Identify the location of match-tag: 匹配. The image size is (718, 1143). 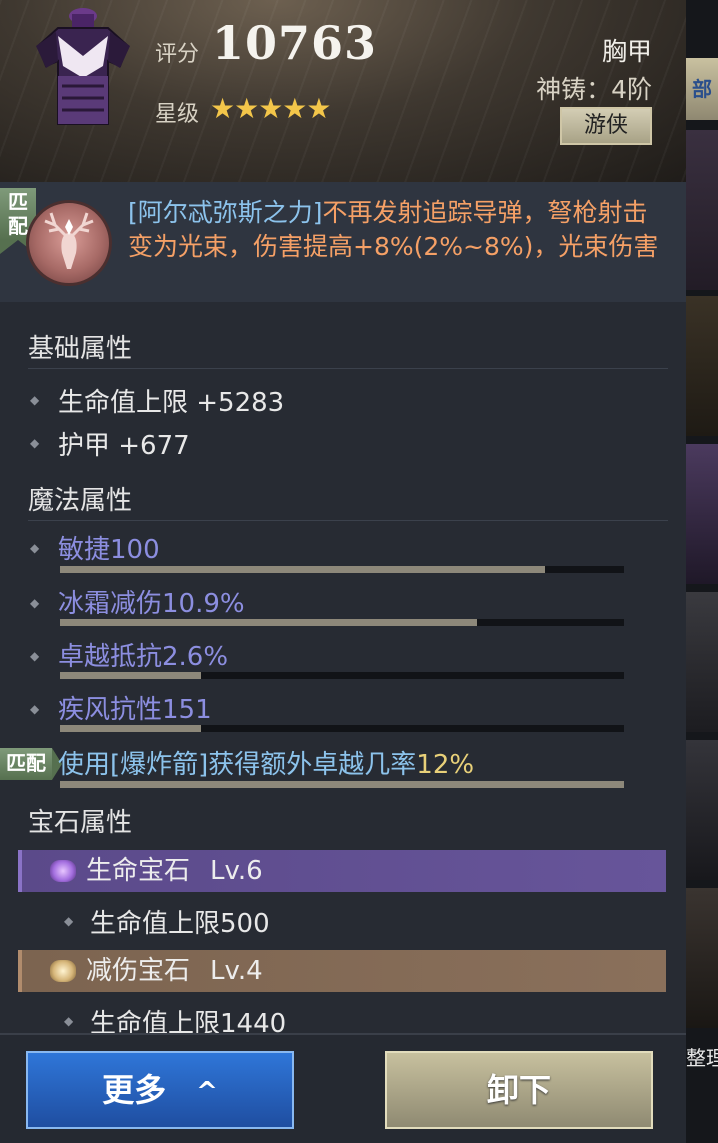
(31, 764).